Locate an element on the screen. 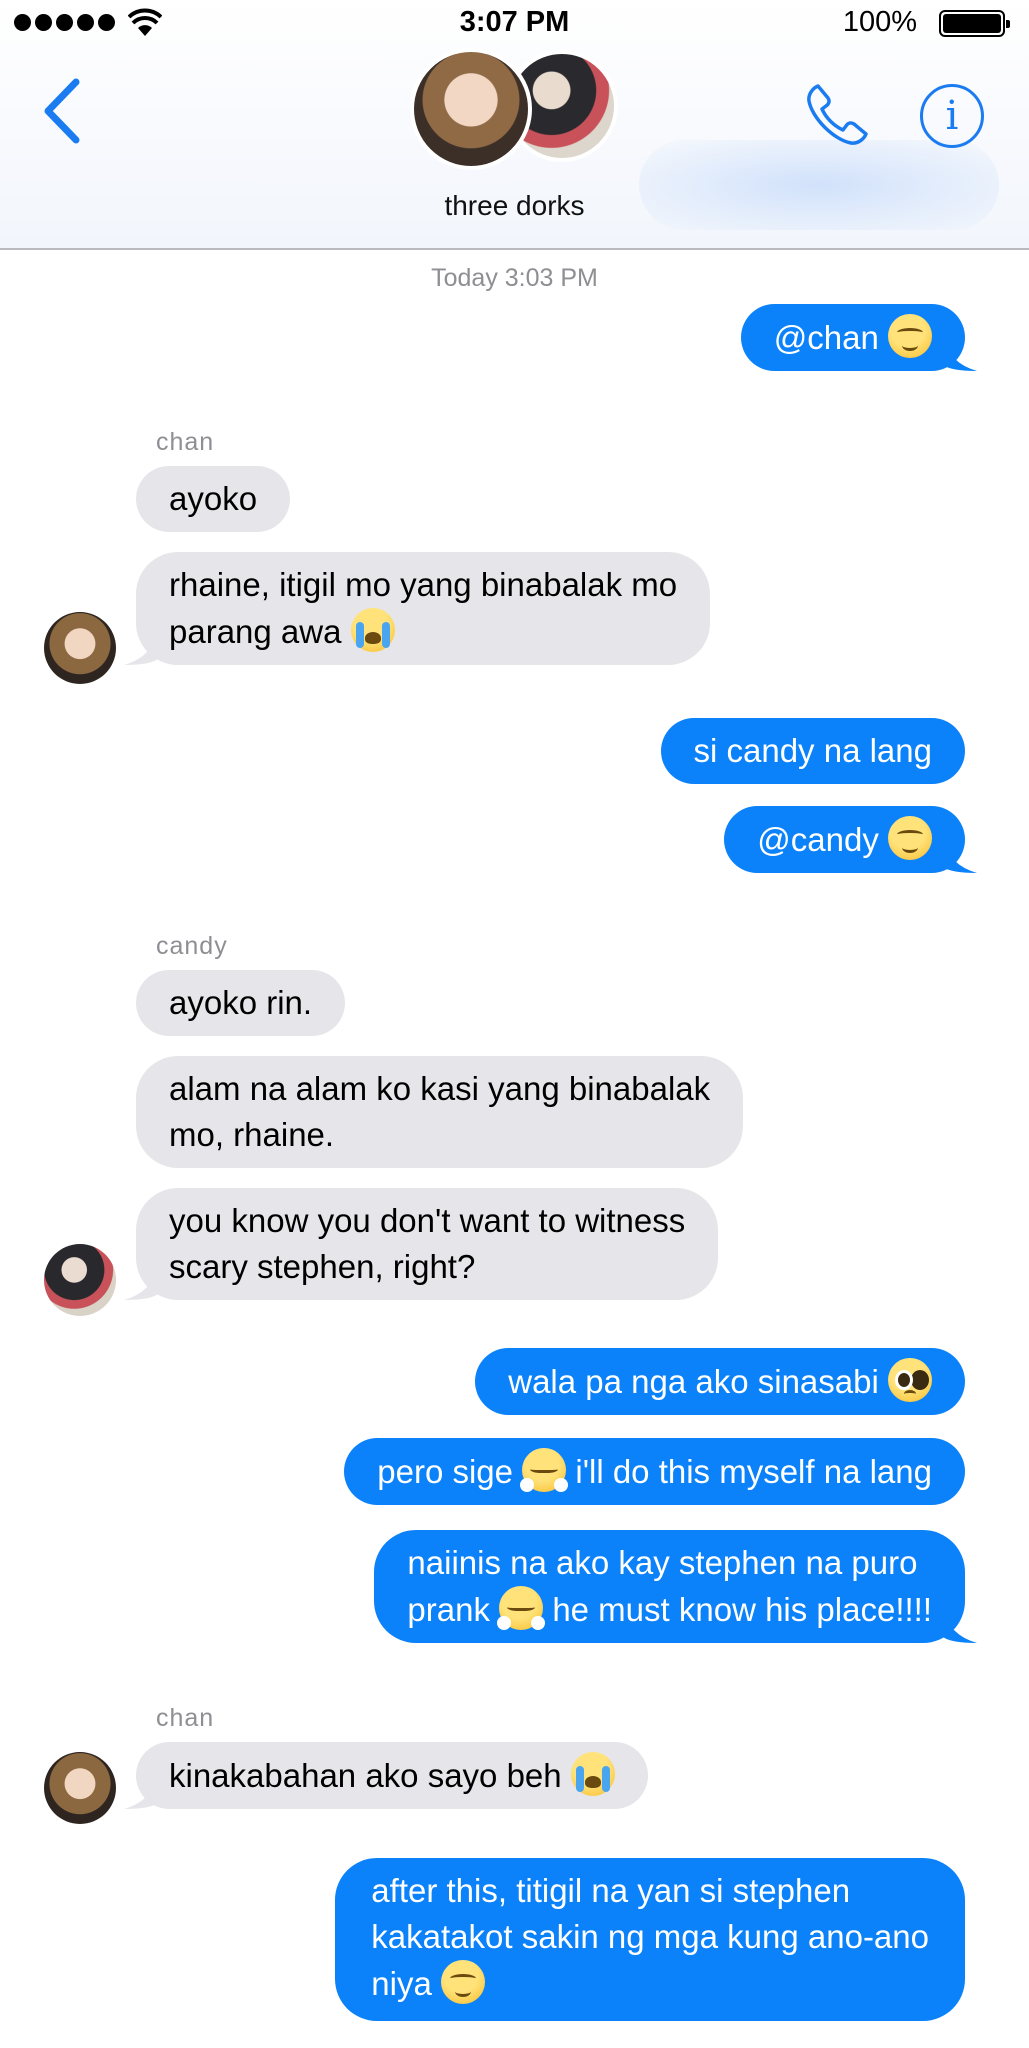 This screenshot has height=2048, width=1029. info-icon: i is located at coordinates (952, 116).